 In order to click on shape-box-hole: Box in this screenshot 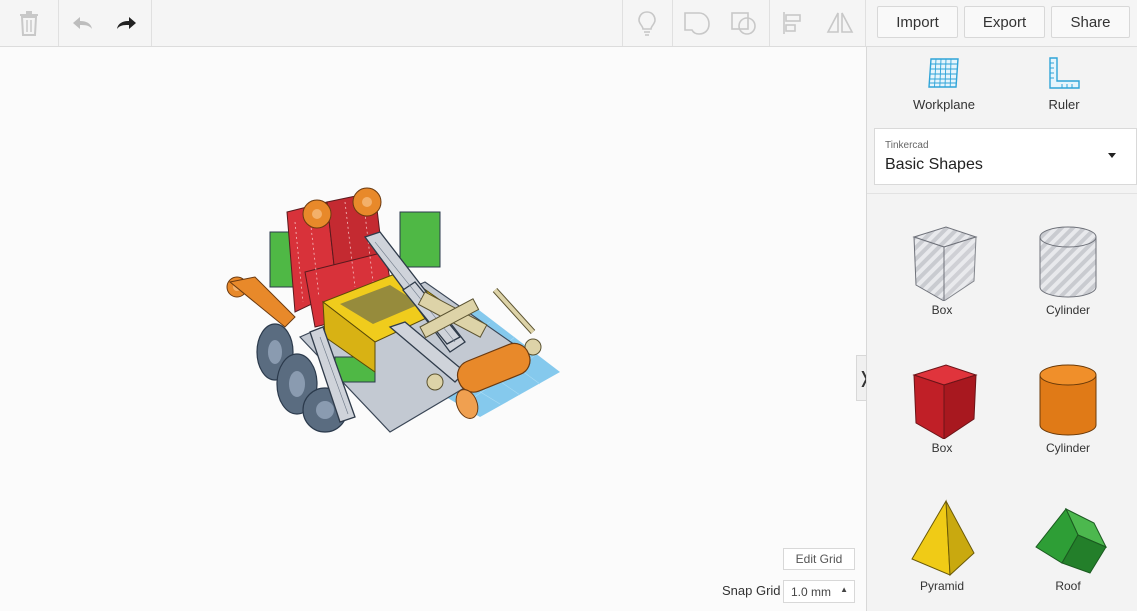, I will do `click(942, 281)`.